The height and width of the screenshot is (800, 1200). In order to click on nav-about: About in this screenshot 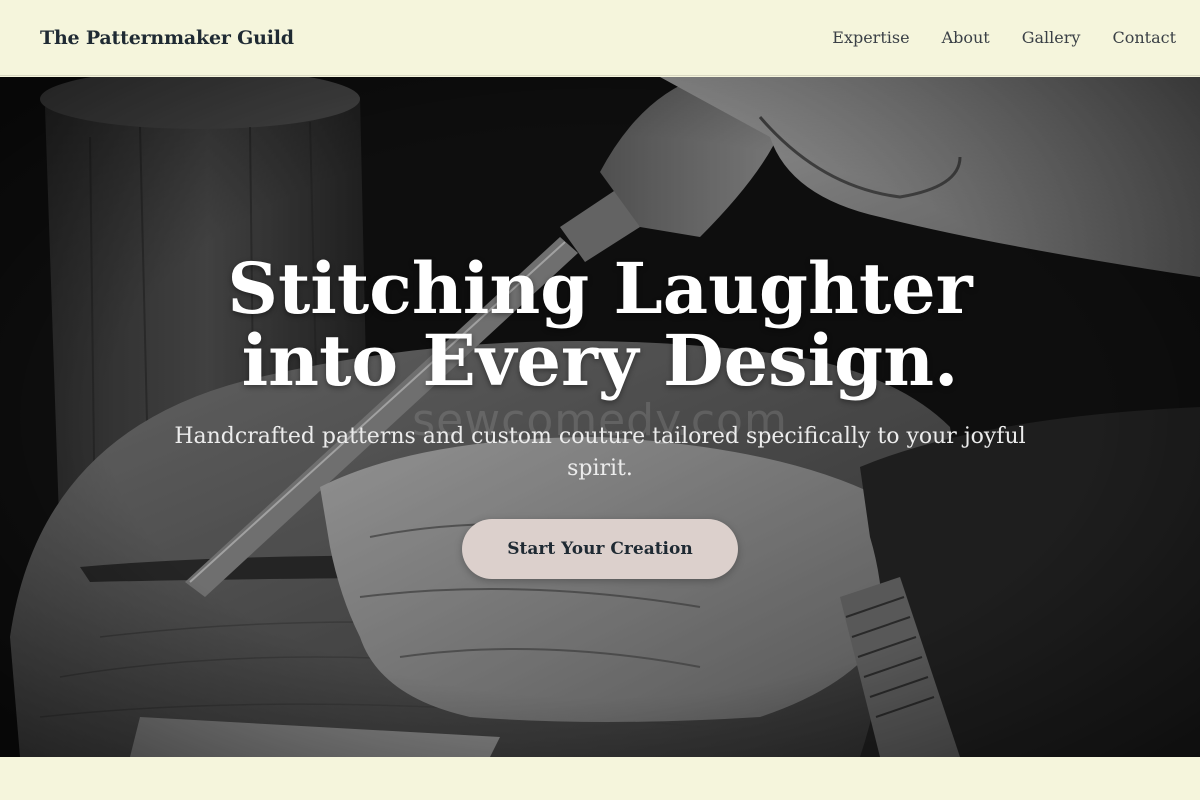, I will do `click(966, 37)`.